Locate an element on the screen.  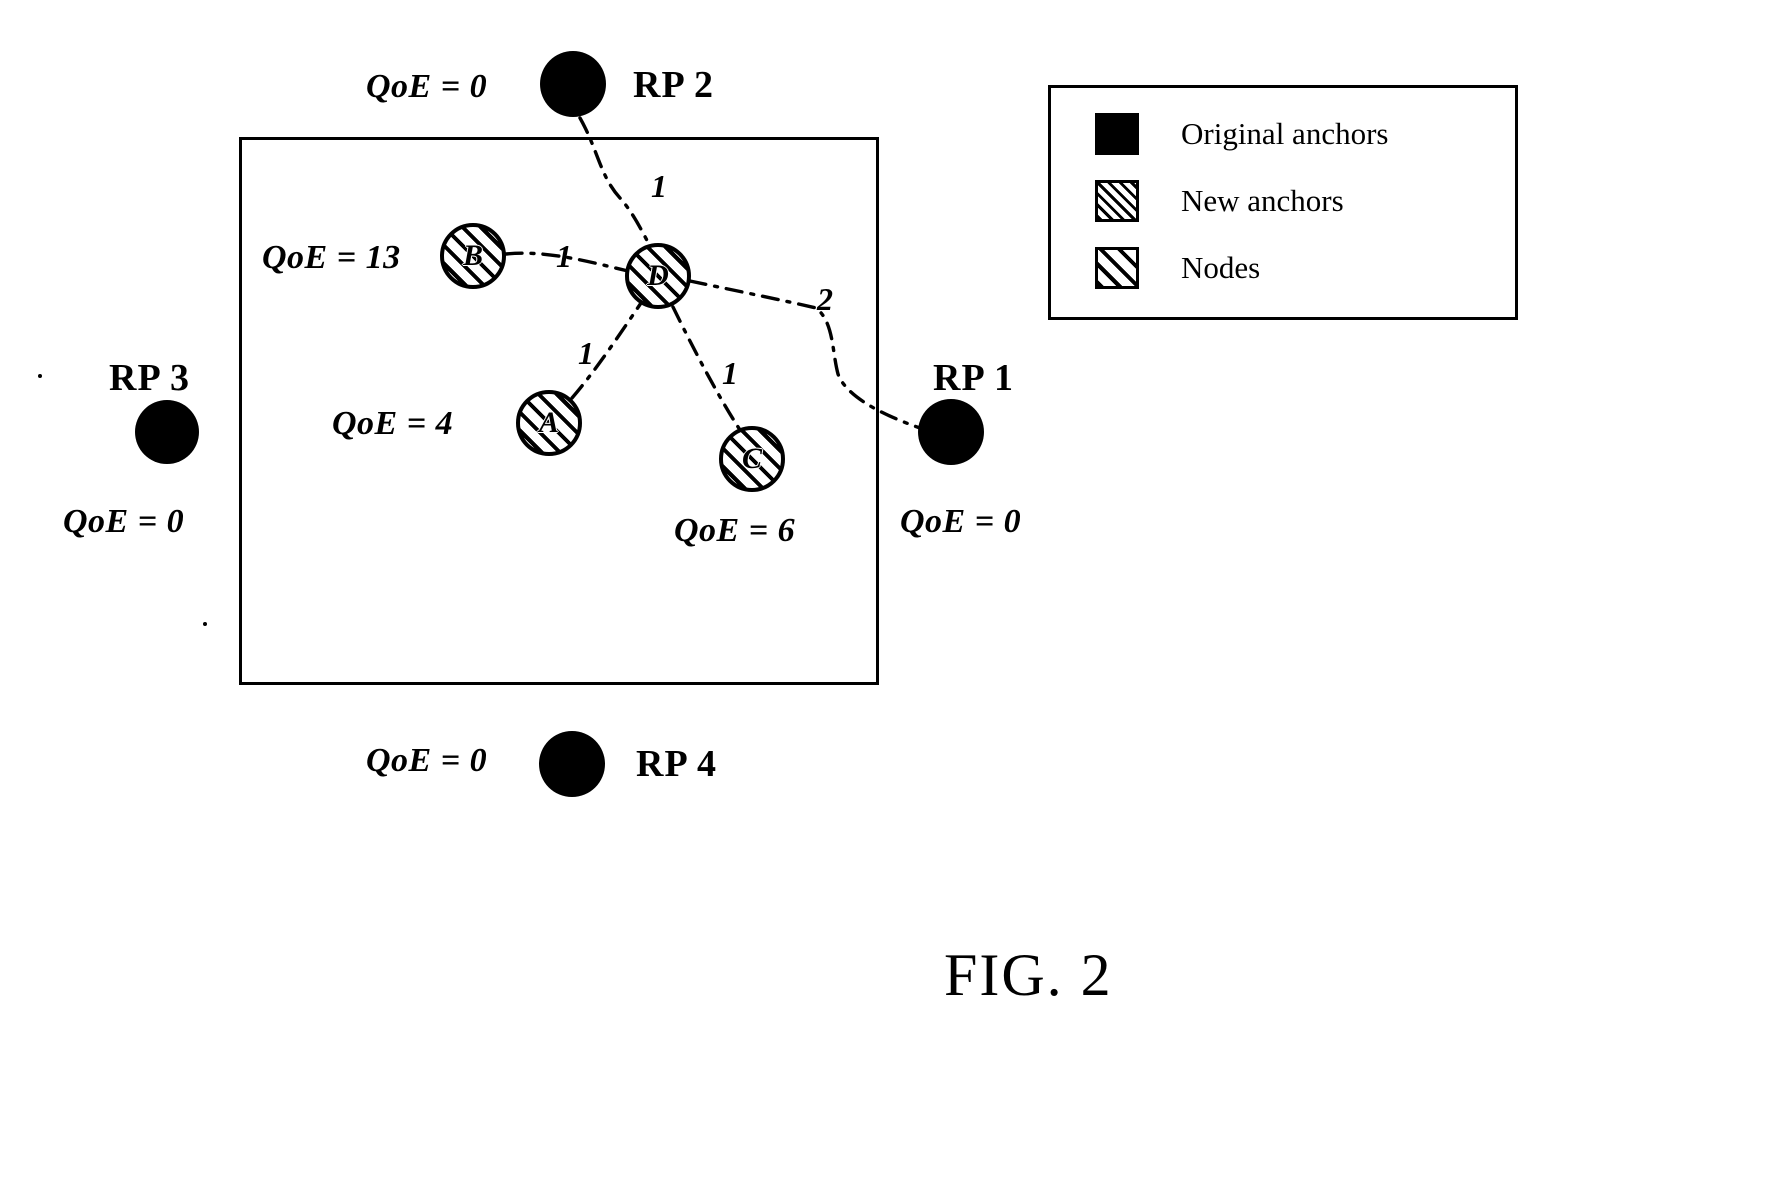
legend: Original anchors New anchors Nodes is located at coordinates (1283, 202).